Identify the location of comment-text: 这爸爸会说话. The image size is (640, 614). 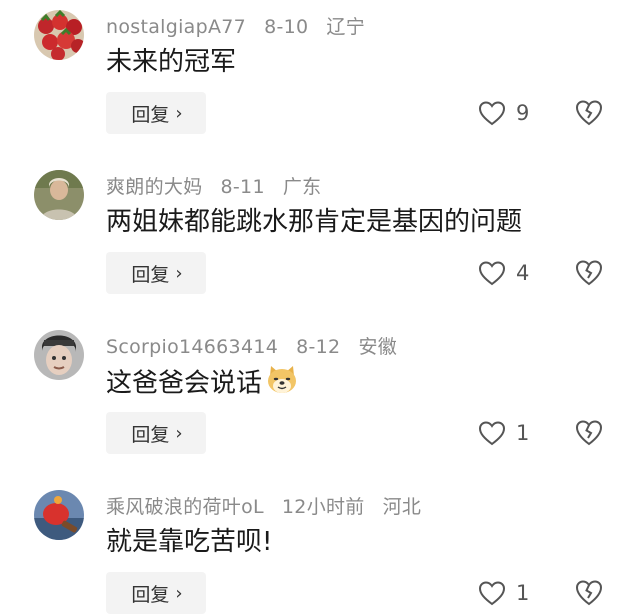
(202, 384).